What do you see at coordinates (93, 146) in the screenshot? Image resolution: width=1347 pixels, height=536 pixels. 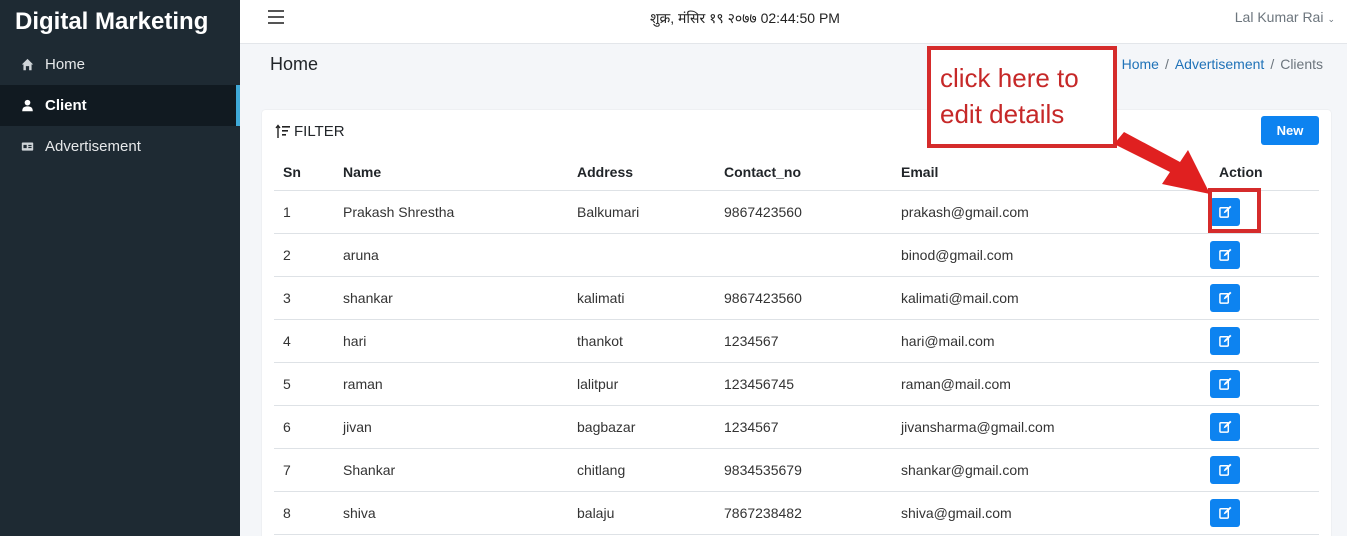 I see `sidebar-item-label: Advertisement` at bounding box center [93, 146].